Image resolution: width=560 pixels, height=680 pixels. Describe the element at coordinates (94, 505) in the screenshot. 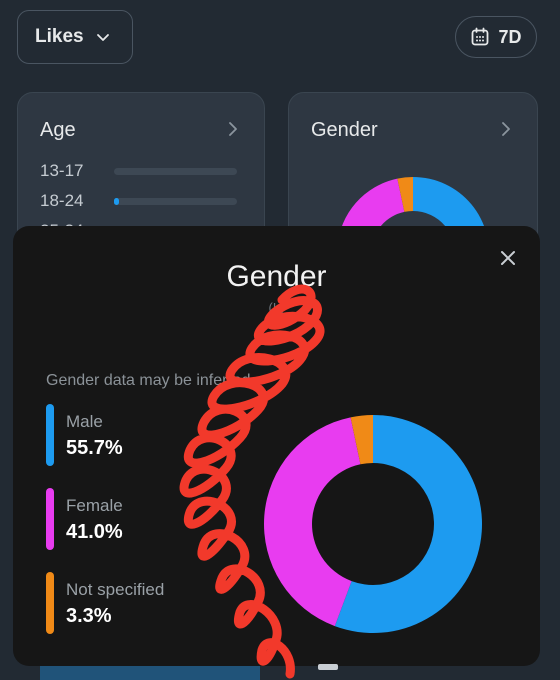

I see `legend-label: Female` at that location.